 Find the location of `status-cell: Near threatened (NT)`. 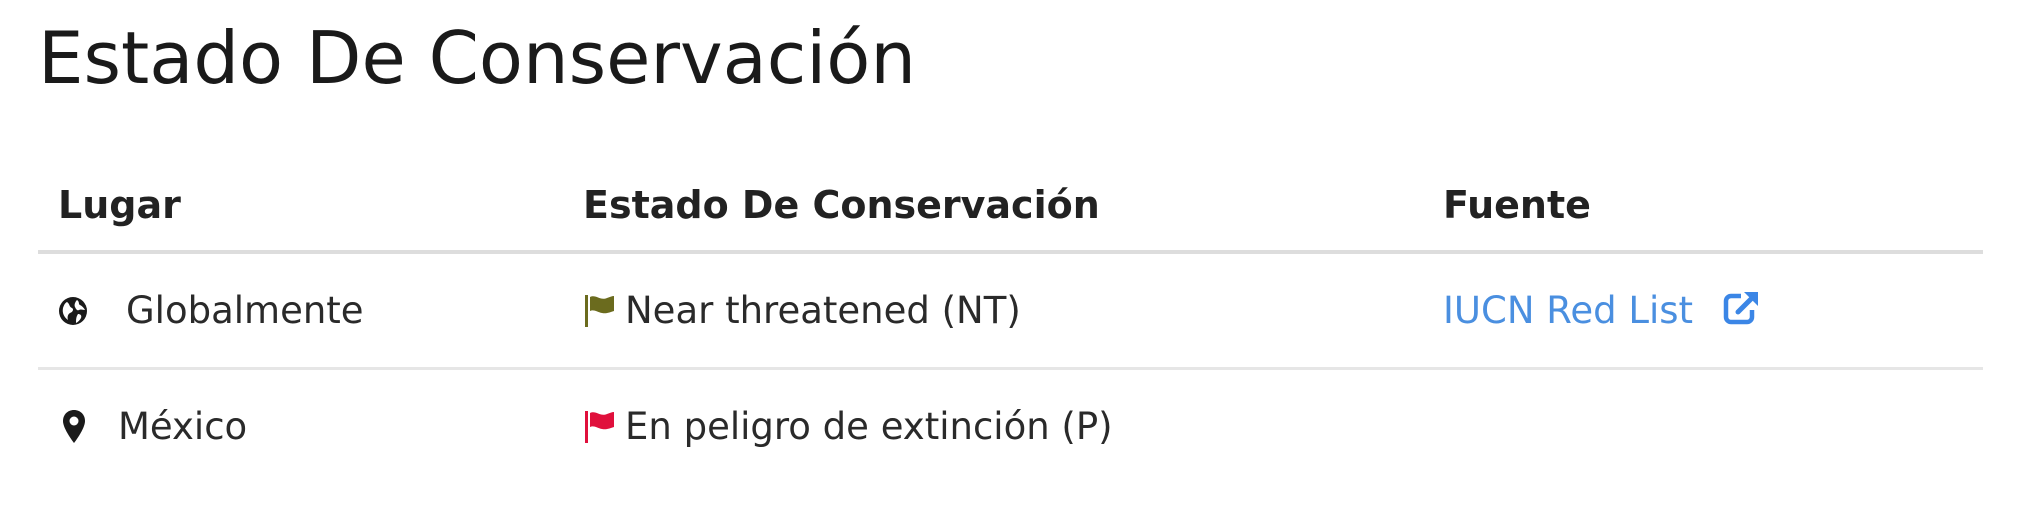

status-cell: Near threatened (NT) is located at coordinates (802, 310).